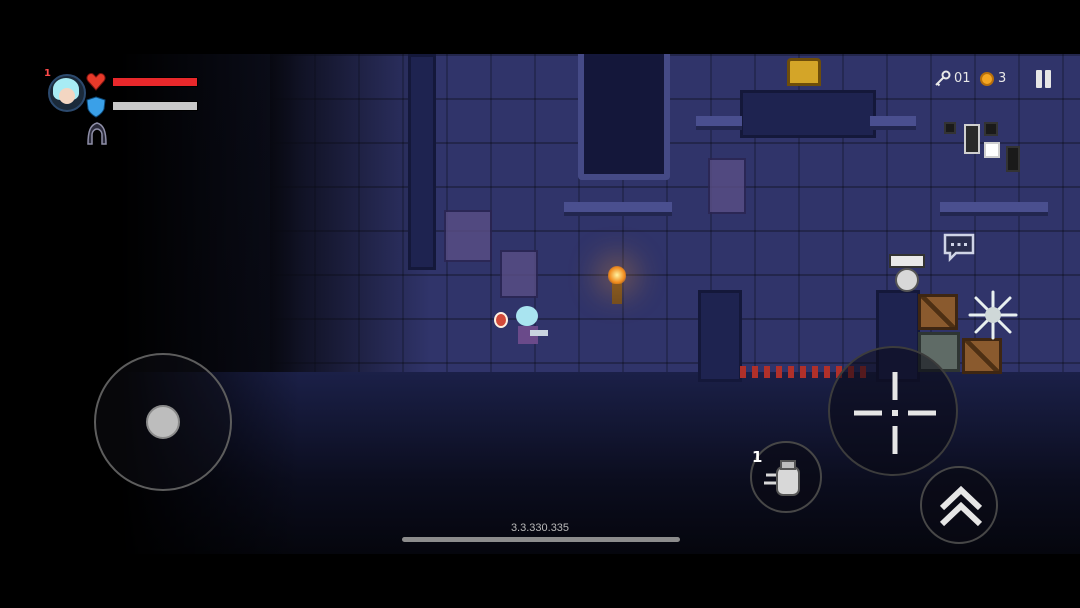 This screenshot has width=1080, height=608. Describe the element at coordinates (943, 78) in the screenshot. I see `key-icon` at that location.